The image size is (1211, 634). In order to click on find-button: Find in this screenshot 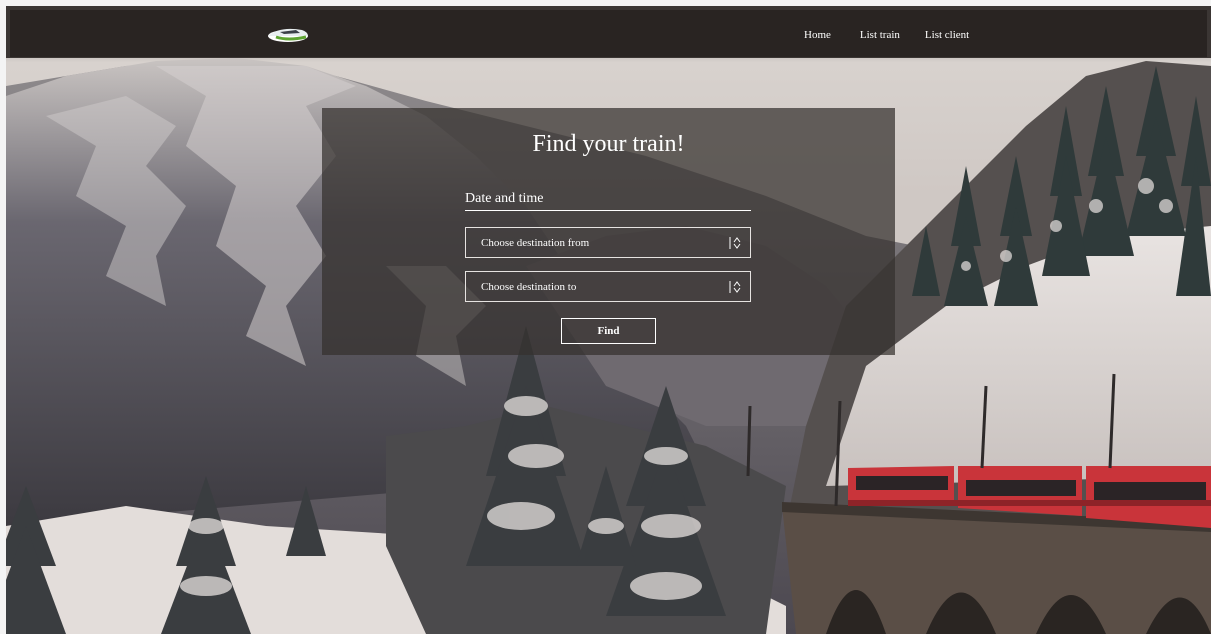, I will do `click(608, 331)`.